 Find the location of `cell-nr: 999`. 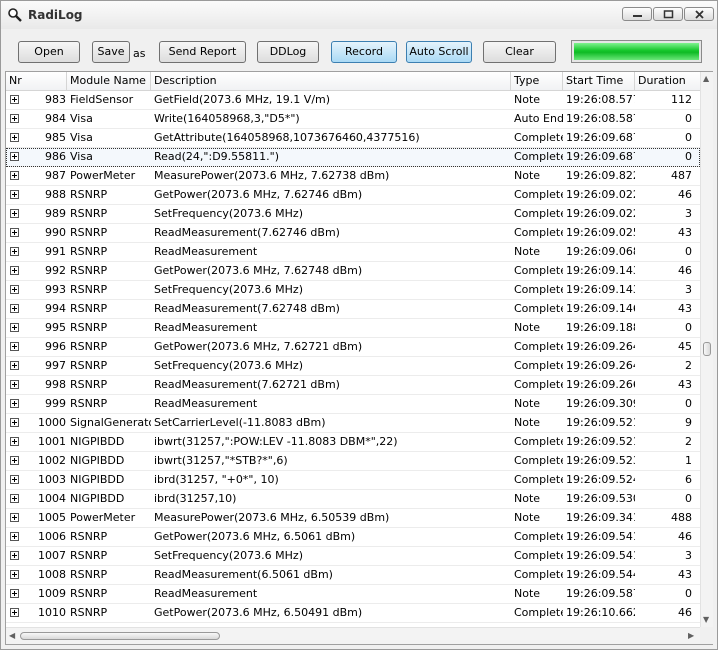

cell-nr: 999 is located at coordinates (55, 403).